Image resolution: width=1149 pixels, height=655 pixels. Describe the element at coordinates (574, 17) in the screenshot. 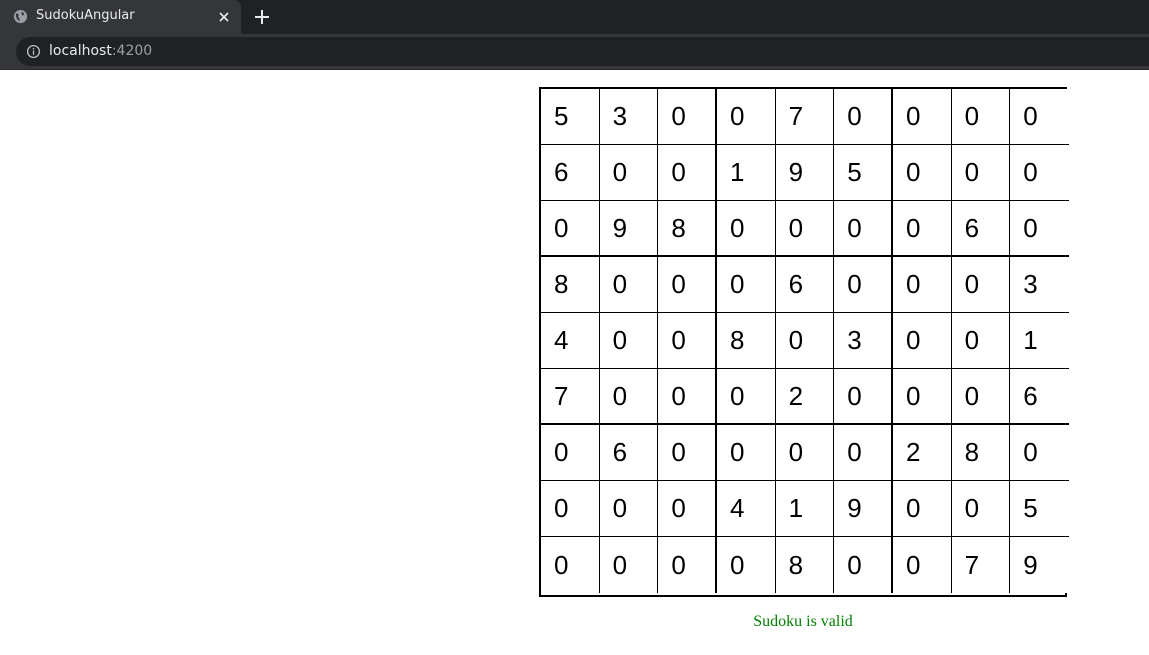

I see `browser-tabstrip: SudokuAngular` at that location.